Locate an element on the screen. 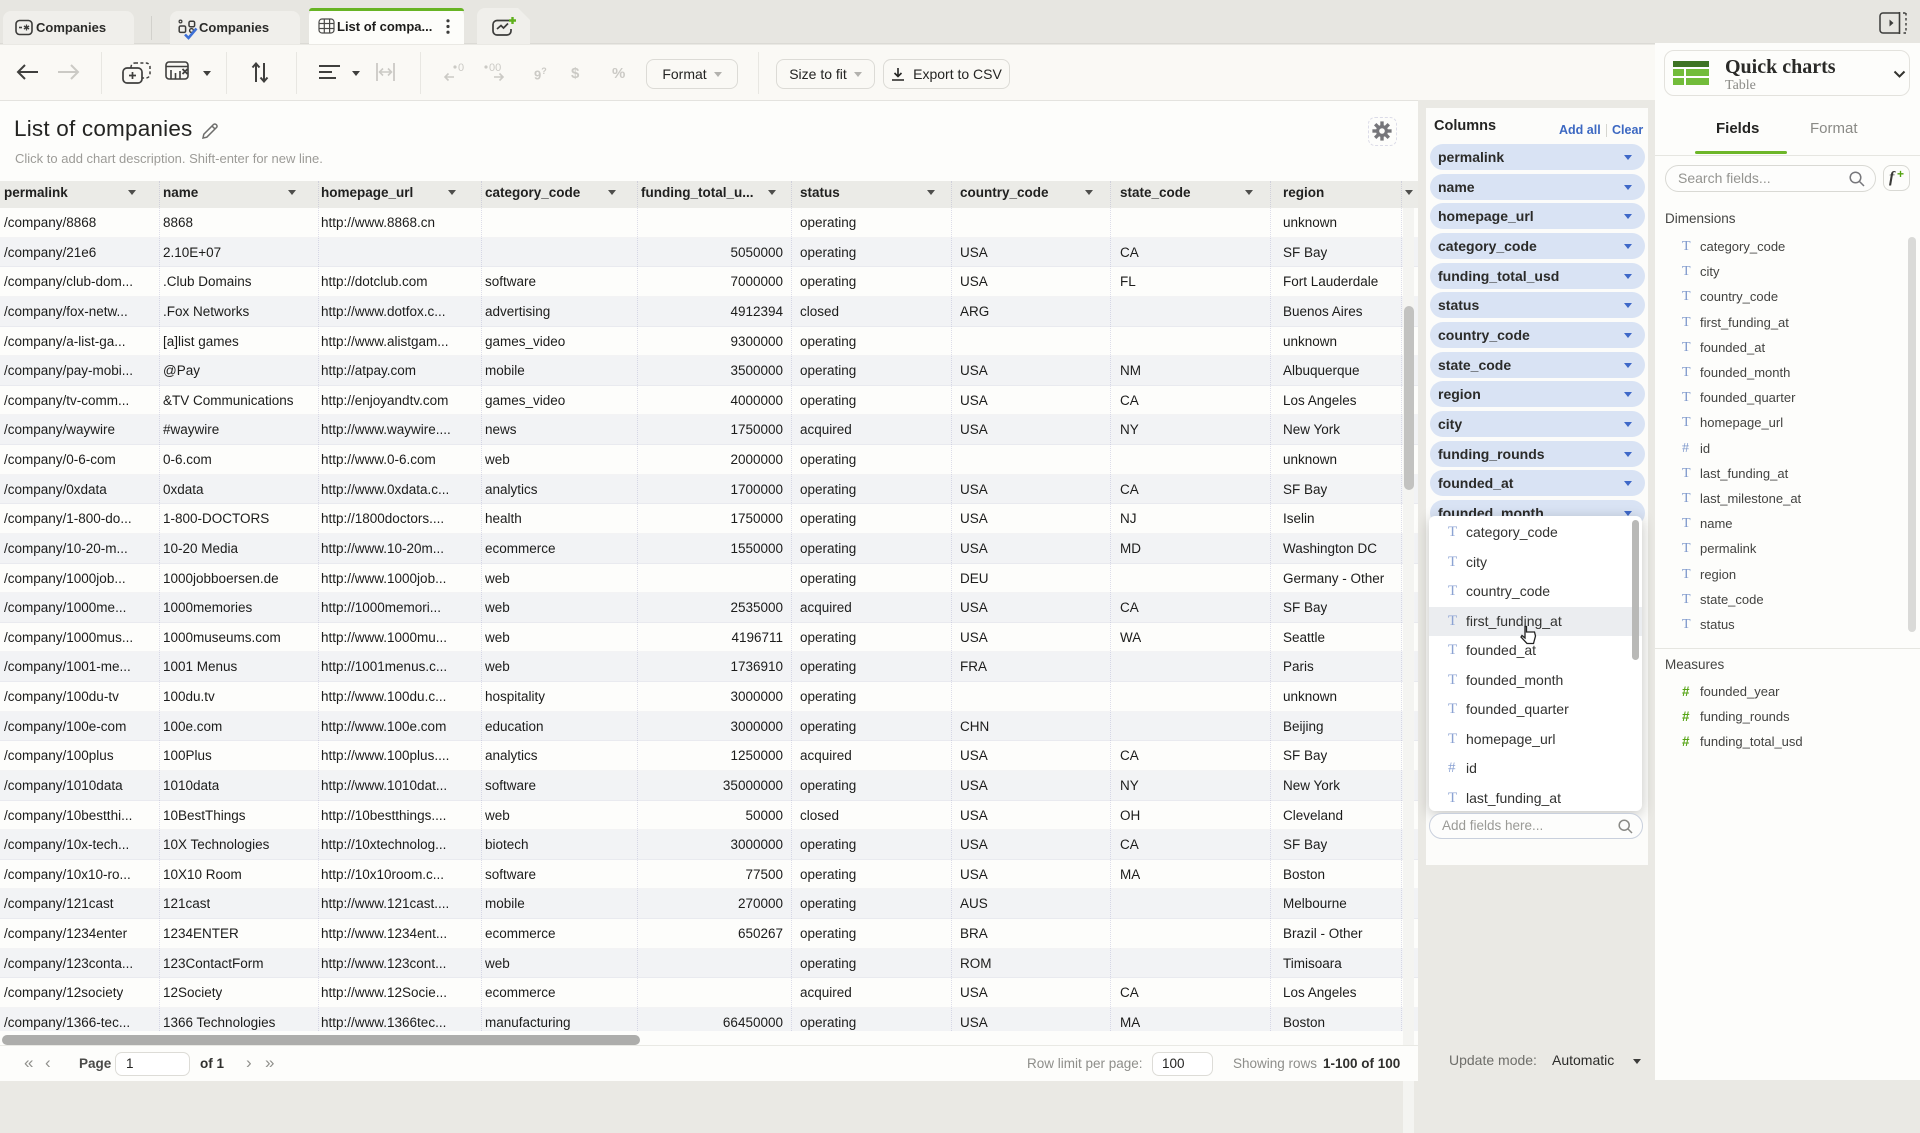  svg-text: 00 is located at coordinates (495, 68).